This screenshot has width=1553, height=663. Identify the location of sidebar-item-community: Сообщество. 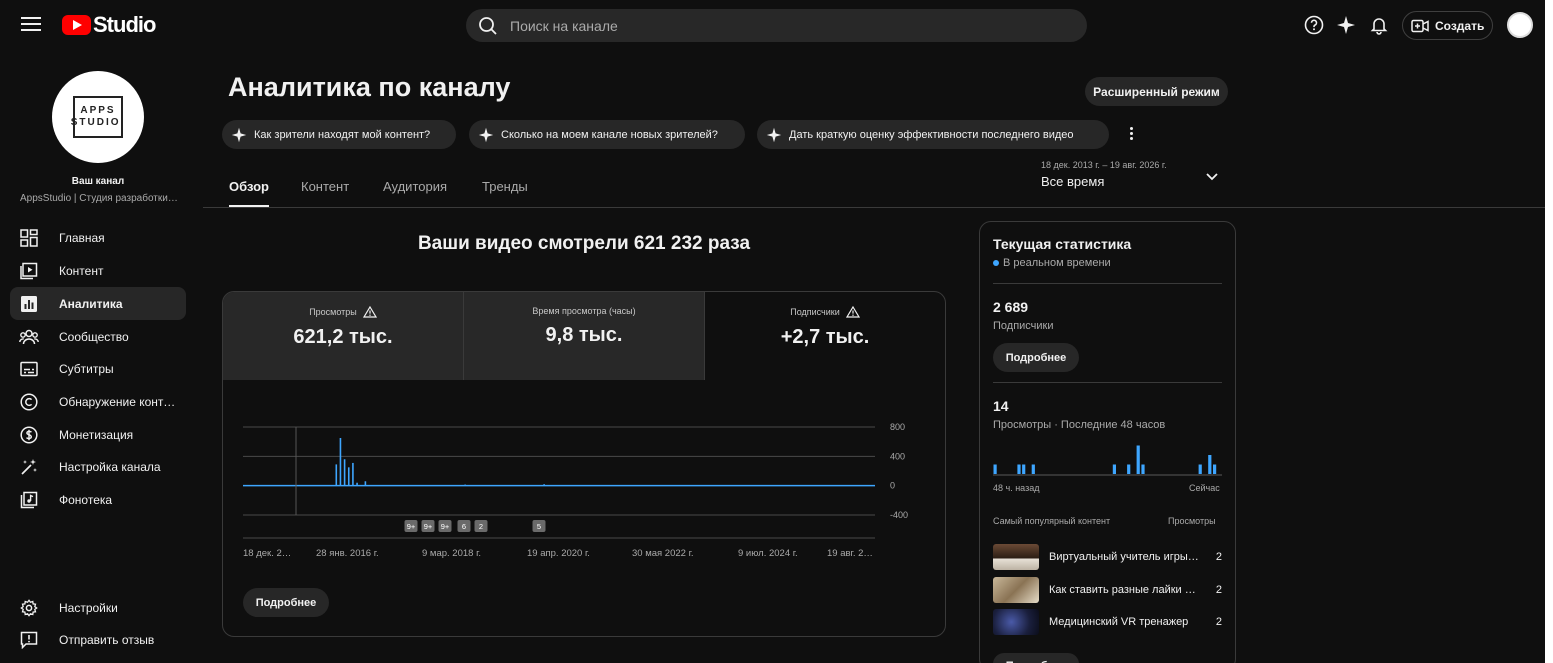
(98, 336).